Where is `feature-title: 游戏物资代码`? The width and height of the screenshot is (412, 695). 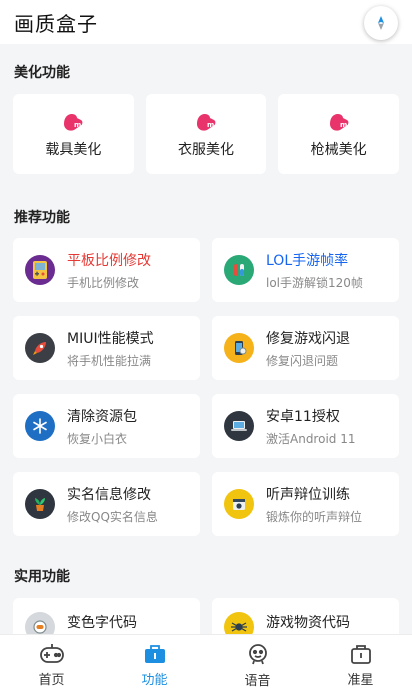
feature-title: 游戏物资代码 is located at coordinates (308, 623).